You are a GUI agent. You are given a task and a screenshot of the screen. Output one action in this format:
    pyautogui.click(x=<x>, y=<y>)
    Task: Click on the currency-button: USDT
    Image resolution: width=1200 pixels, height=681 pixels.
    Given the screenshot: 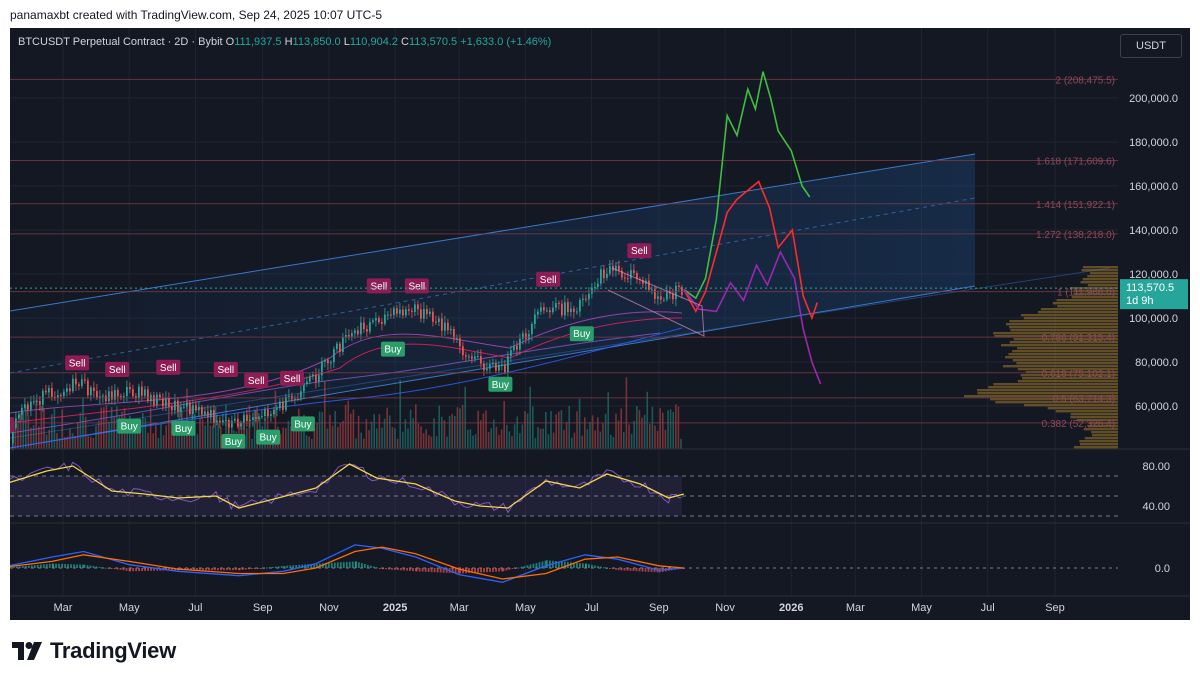 What is the action you would take?
    pyautogui.click(x=1151, y=46)
    